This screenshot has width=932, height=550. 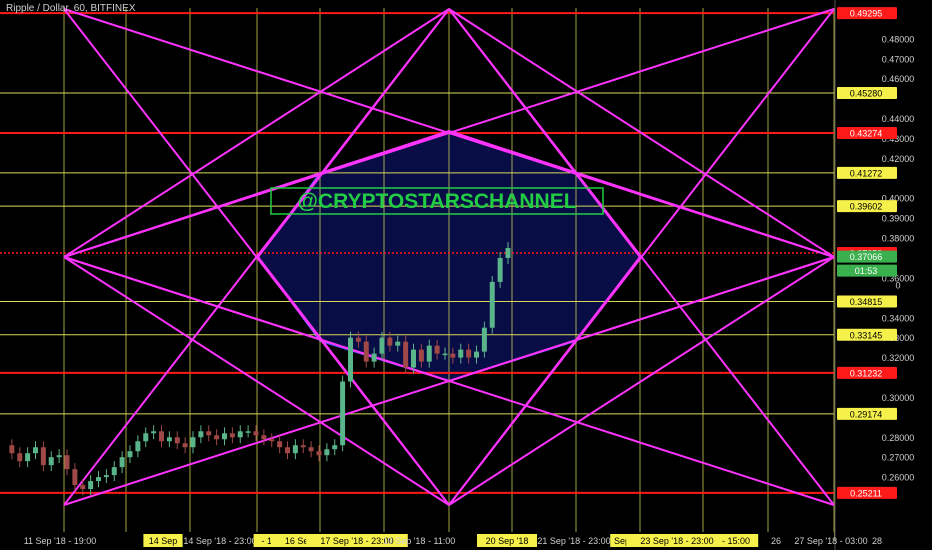 I want to click on x-tick-label-12: 26, so click(x=776, y=541).